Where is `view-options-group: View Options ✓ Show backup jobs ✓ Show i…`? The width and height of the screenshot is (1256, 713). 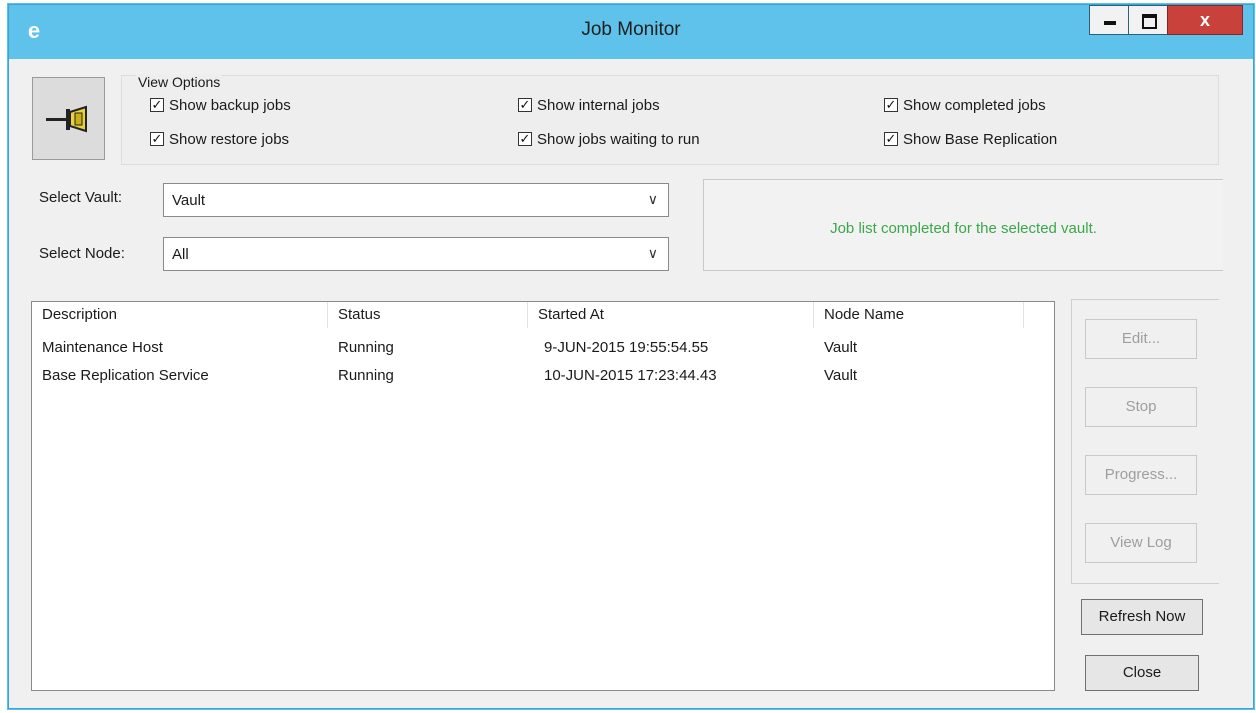
view-options-group: View Options ✓ Show backup jobs ✓ Show i… is located at coordinates (670, 119).